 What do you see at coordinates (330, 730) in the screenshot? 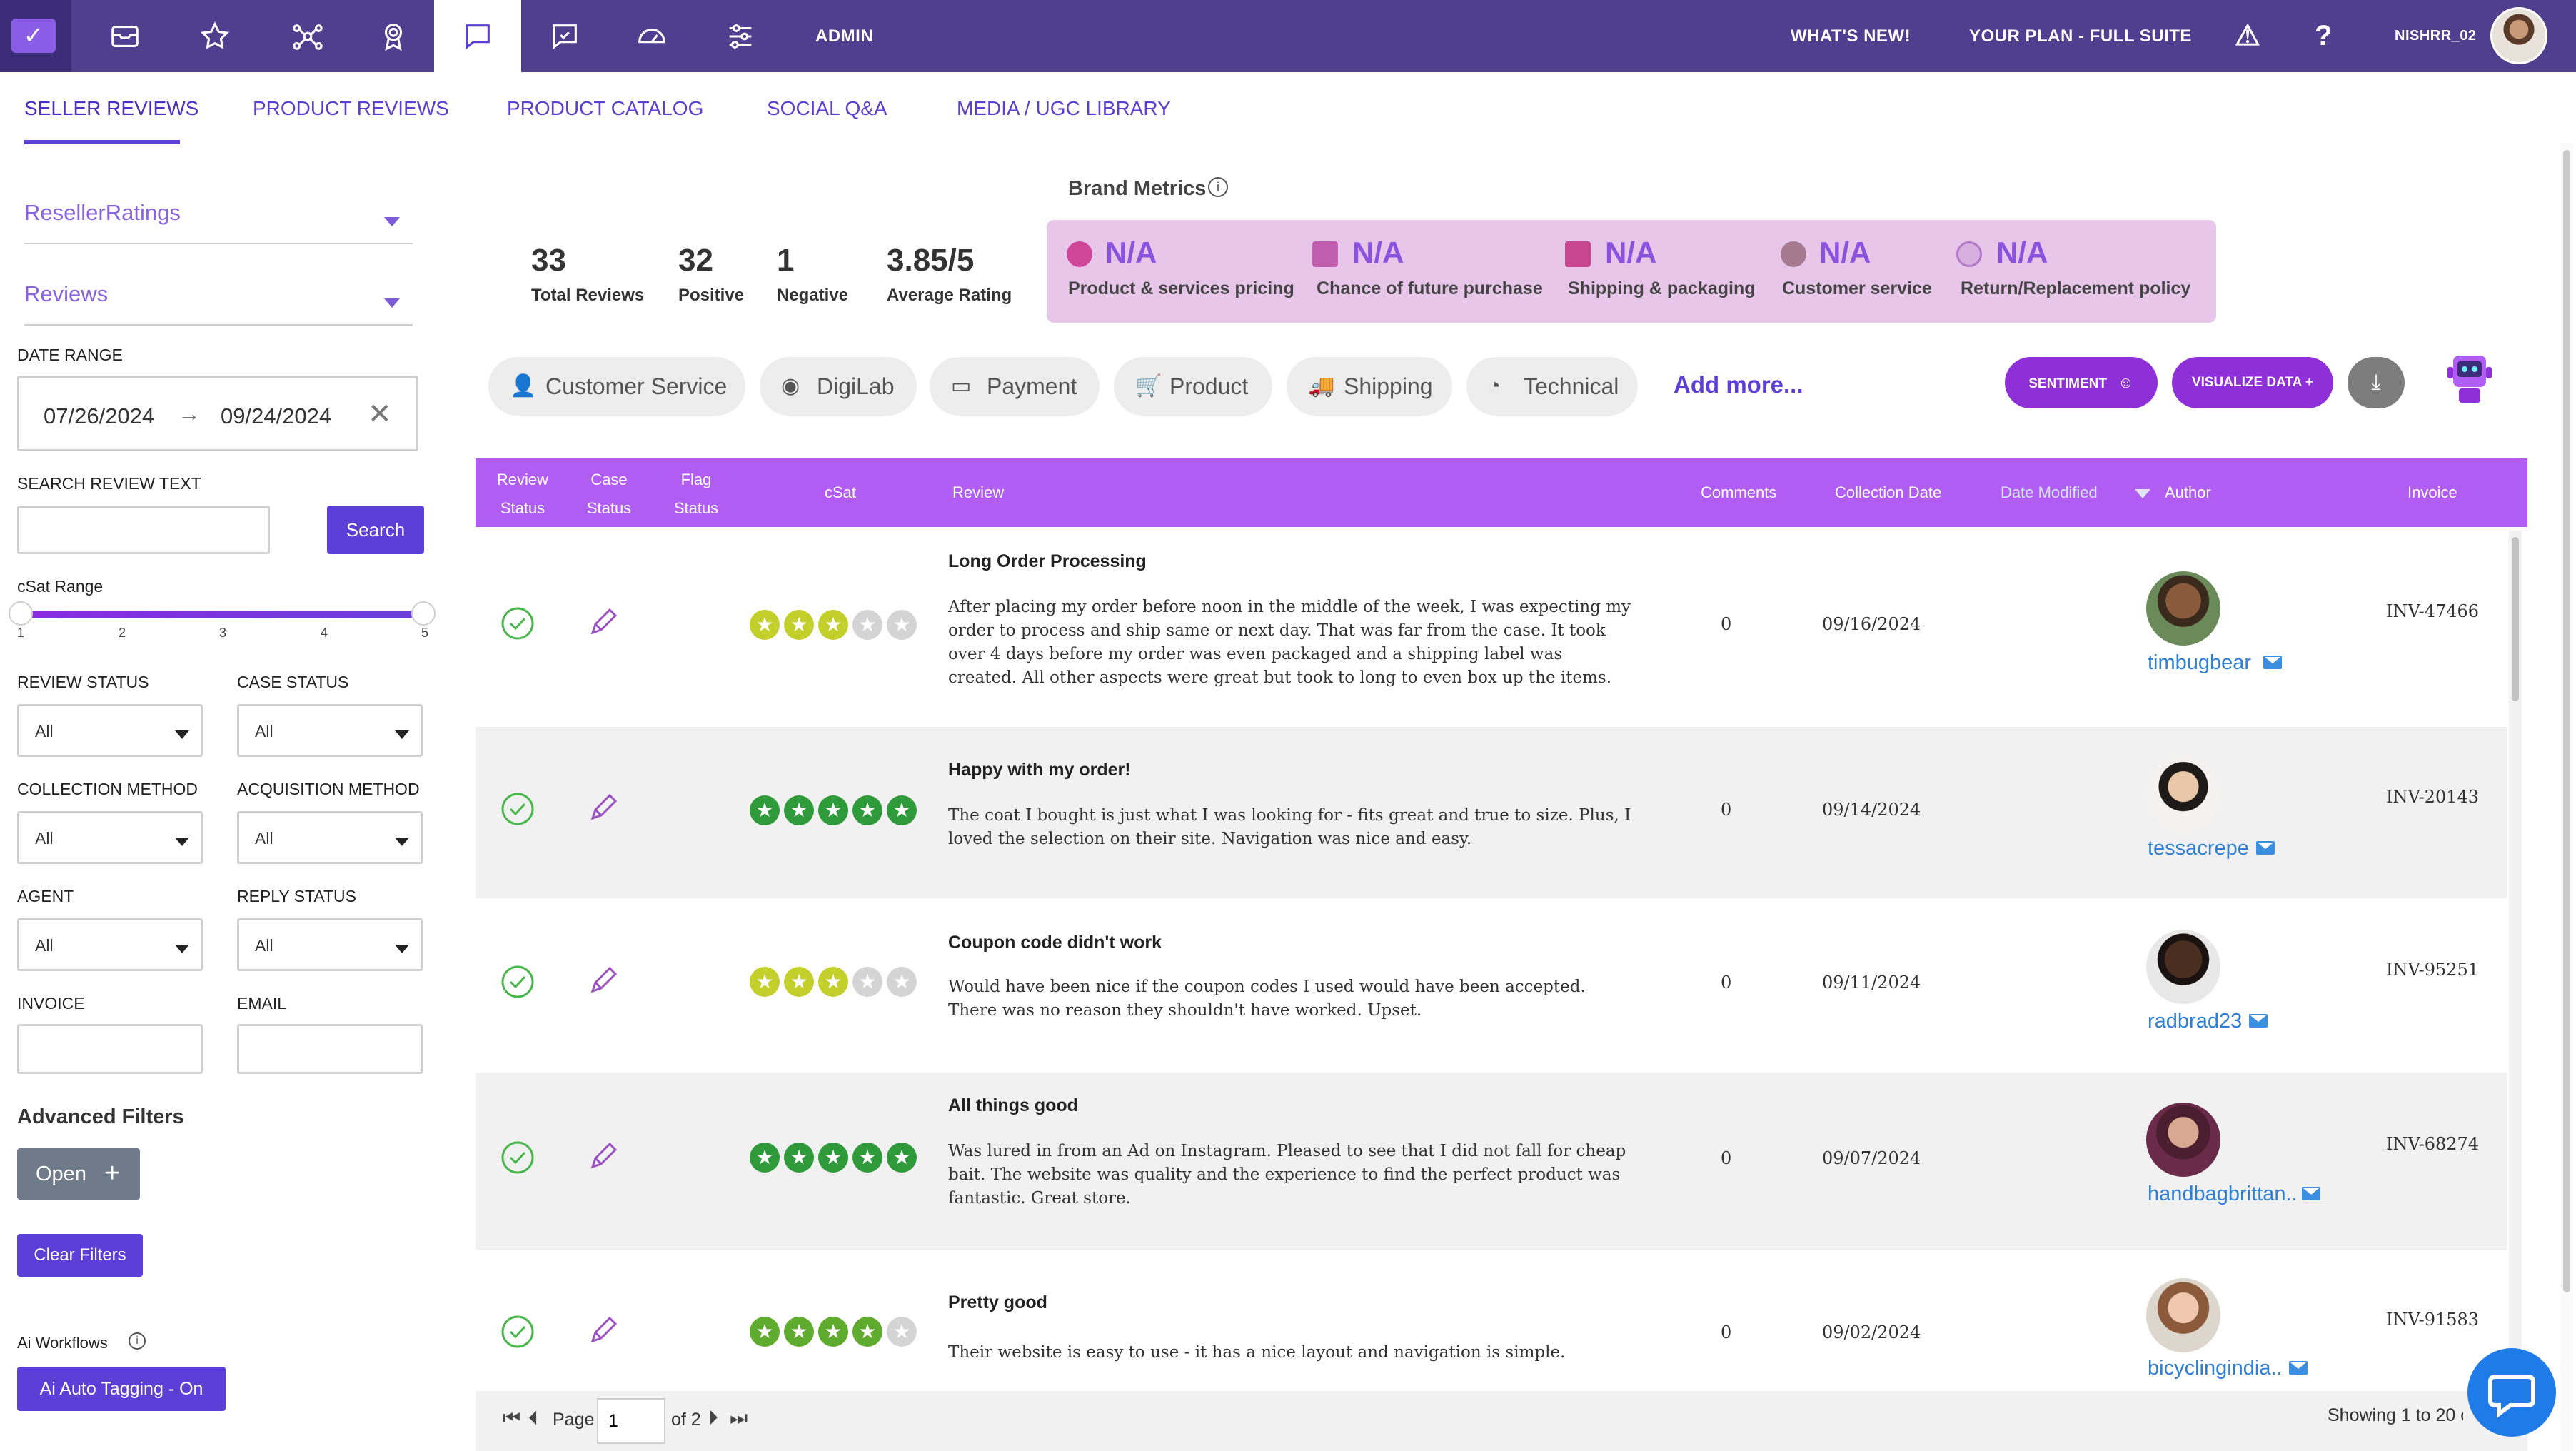
I see `case-status-select: All` at bounding box center [330, 730].